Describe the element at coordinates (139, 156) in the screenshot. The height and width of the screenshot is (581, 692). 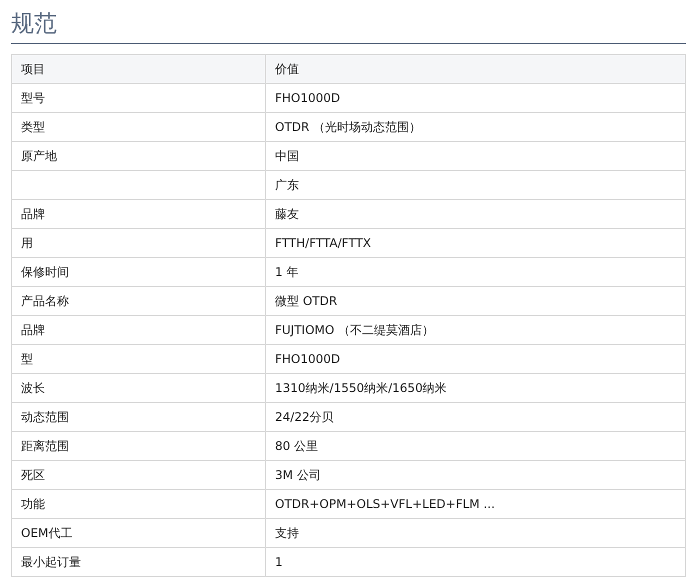
I see `table-cell: 原产地` at that location.